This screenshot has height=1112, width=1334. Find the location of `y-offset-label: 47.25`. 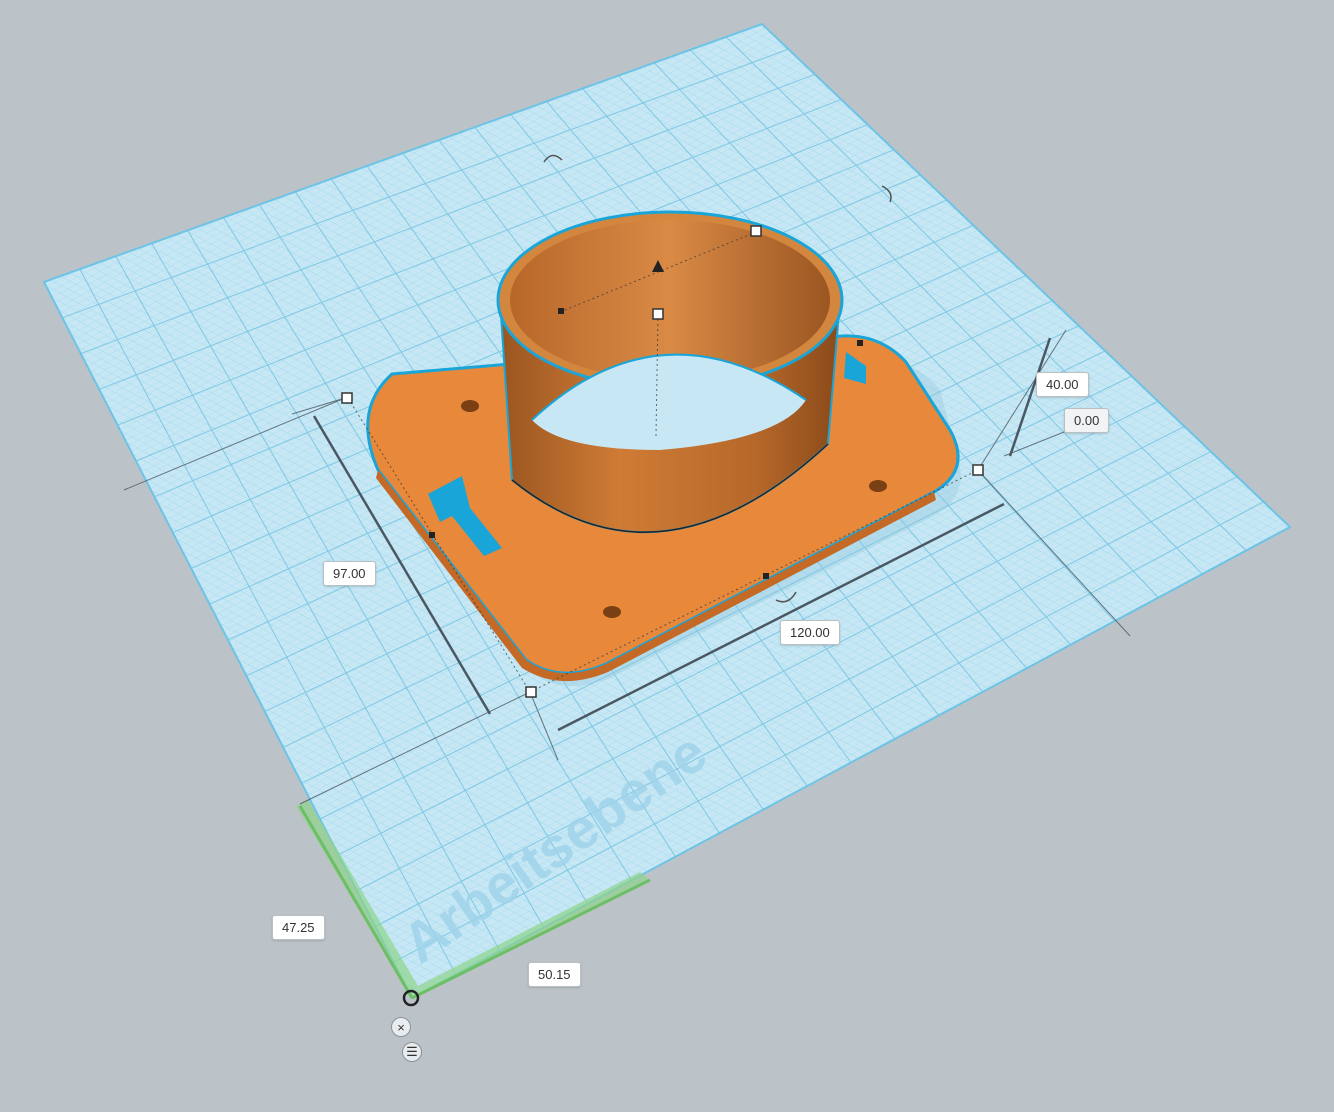

y-offset-label: 47.25 is located at coordinates (298, 927).